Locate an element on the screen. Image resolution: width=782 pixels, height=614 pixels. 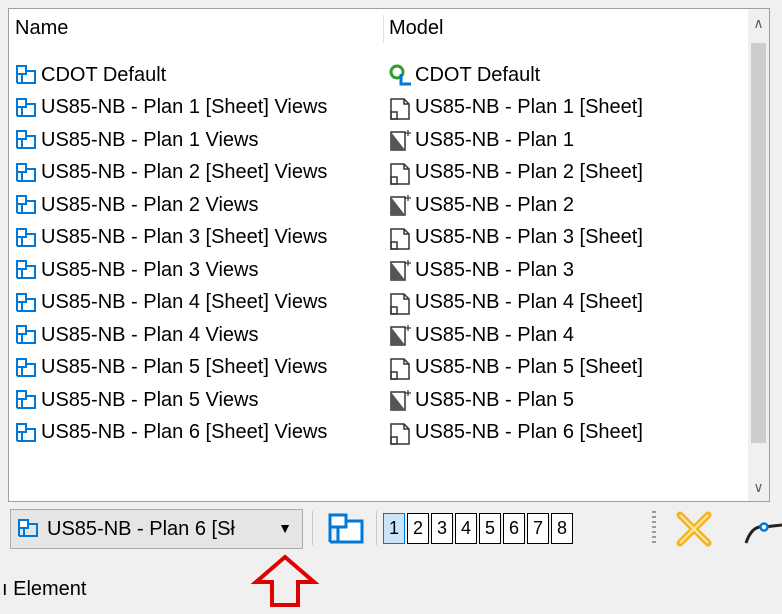
list-item: US85-NB - Plan 1 Views US85-NB - Plan 1 is located at coordinates (378, 140).